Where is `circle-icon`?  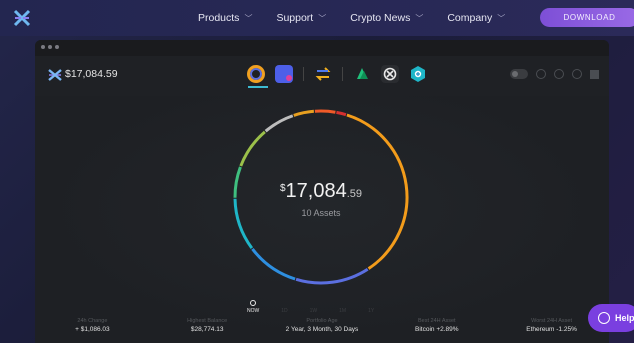
circle-icon is located at coordinates (253, 303).